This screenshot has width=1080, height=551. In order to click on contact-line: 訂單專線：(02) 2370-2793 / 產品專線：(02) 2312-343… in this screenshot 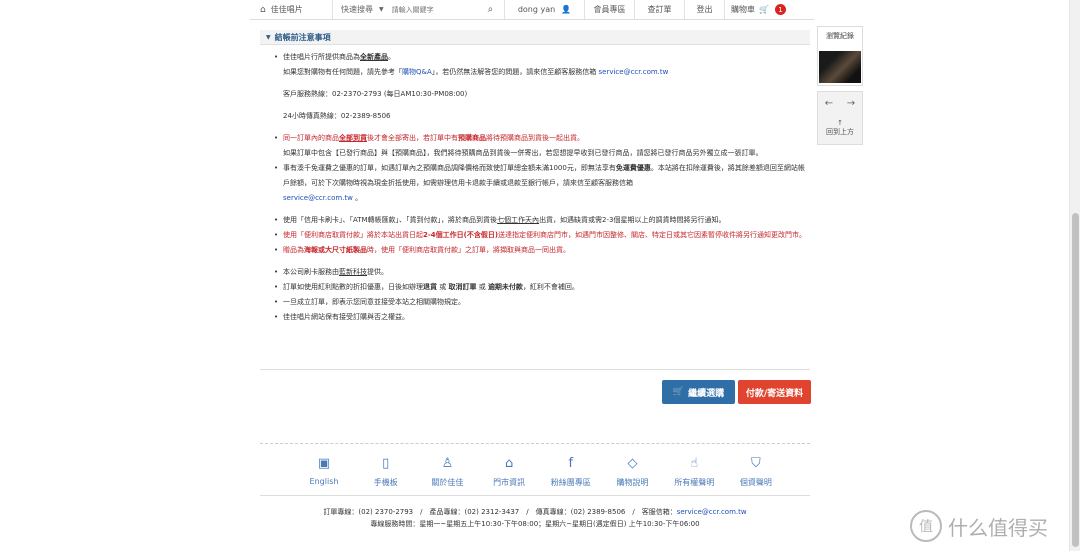, I will do `click(500, 512)`.